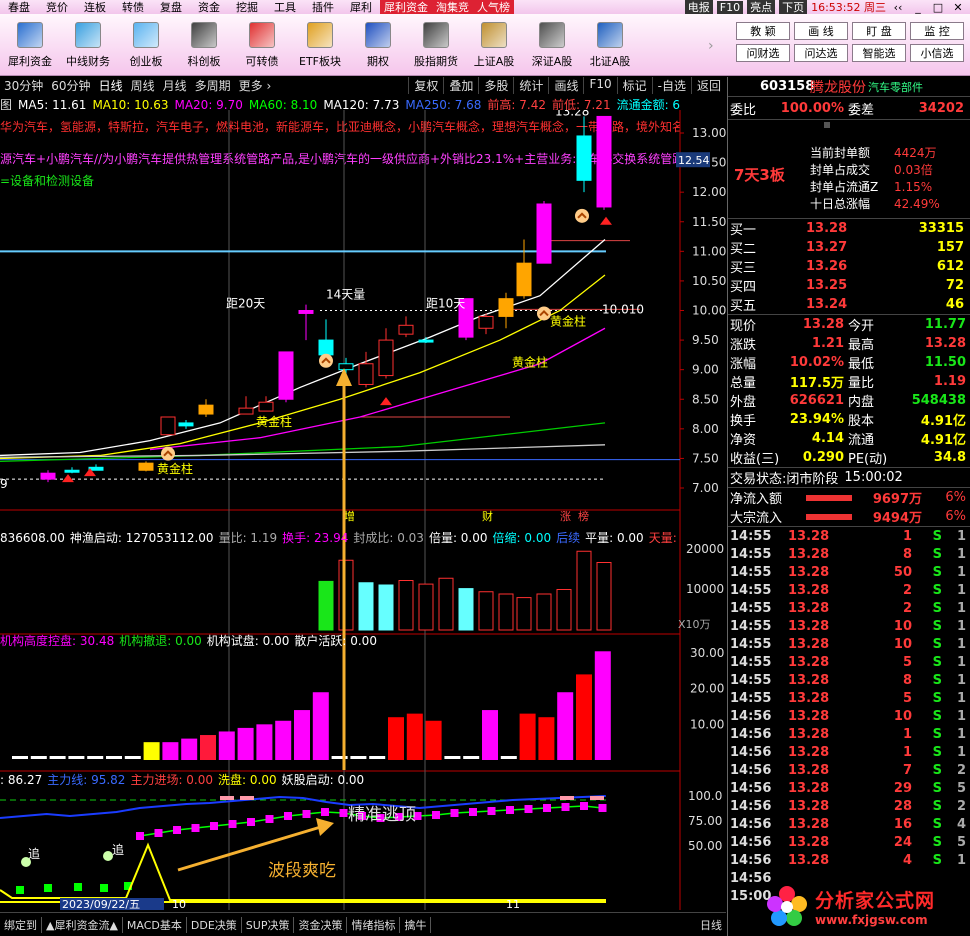 Image resolution: width=970 pixels, height=936 pixels. I want to click on chart-action: 标记, so click(634, 85).